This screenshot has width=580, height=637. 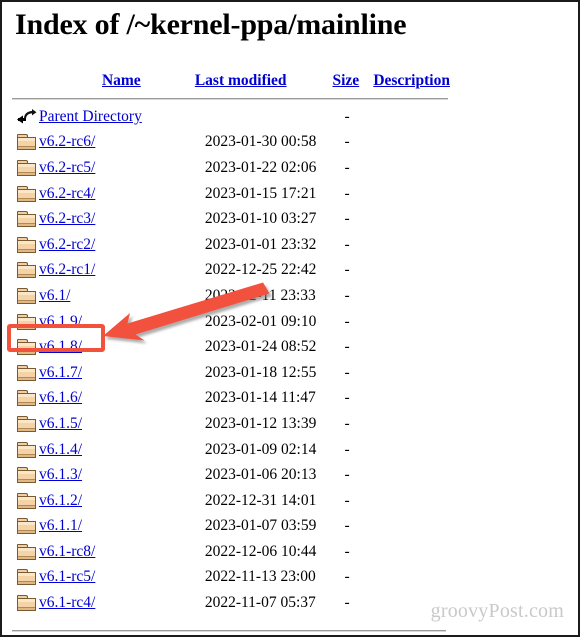 What do you see at coordinates (230, 143) in the screenshot?
I see `table-row: v6.2-rc6/2023-01-30 00:58 -` at bounding box center [230, 143].